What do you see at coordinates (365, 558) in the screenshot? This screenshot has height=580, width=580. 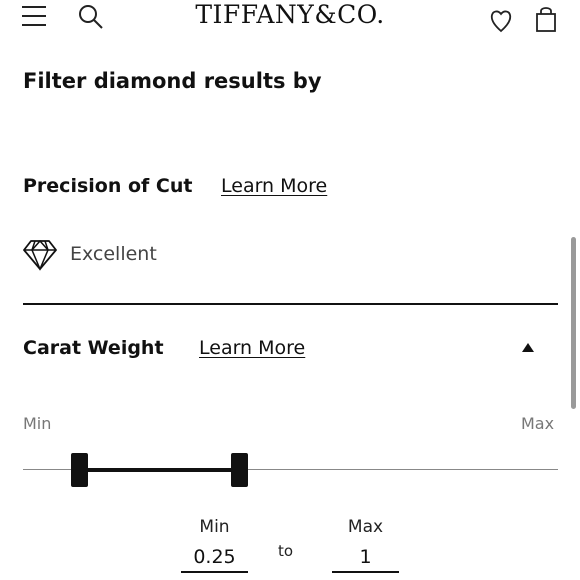 I see `max-carat-input` at bounding box center [365, 558].